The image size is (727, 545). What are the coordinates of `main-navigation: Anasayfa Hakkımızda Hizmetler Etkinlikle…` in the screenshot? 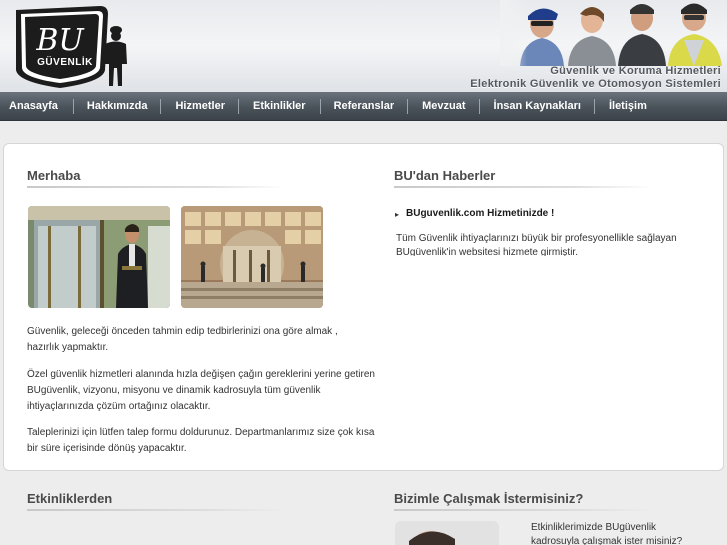 It's located at (363, 106).